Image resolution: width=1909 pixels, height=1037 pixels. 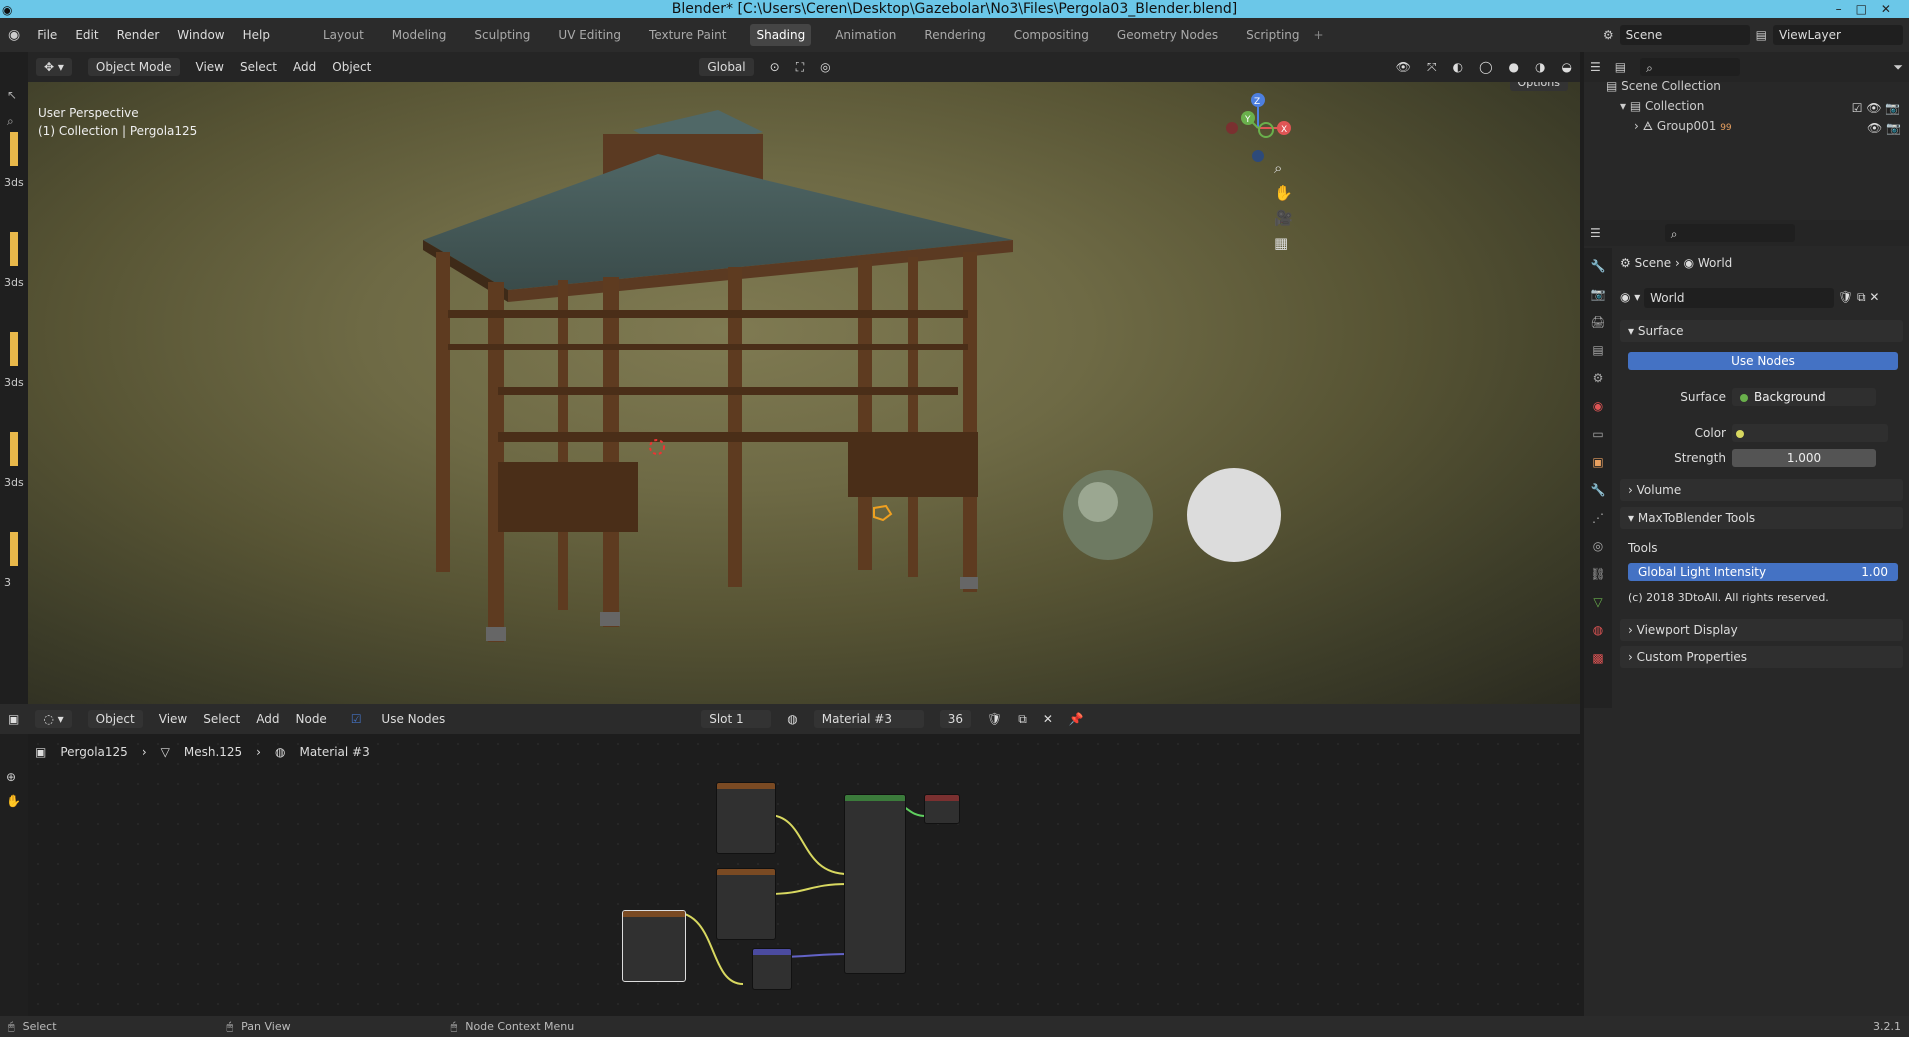 What do you see at coordinates (1598, 630) in the screenshot?
I see `material-tab-icon: ◍` at bounding box center [1598, 630].